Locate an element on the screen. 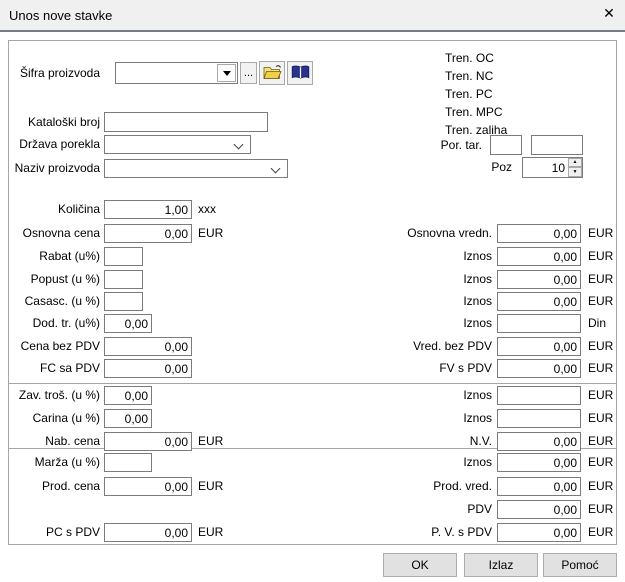 The width and height of the screenshot is (625, 582). iznos-4-label: Iznos is located at coordinates (477, 323).